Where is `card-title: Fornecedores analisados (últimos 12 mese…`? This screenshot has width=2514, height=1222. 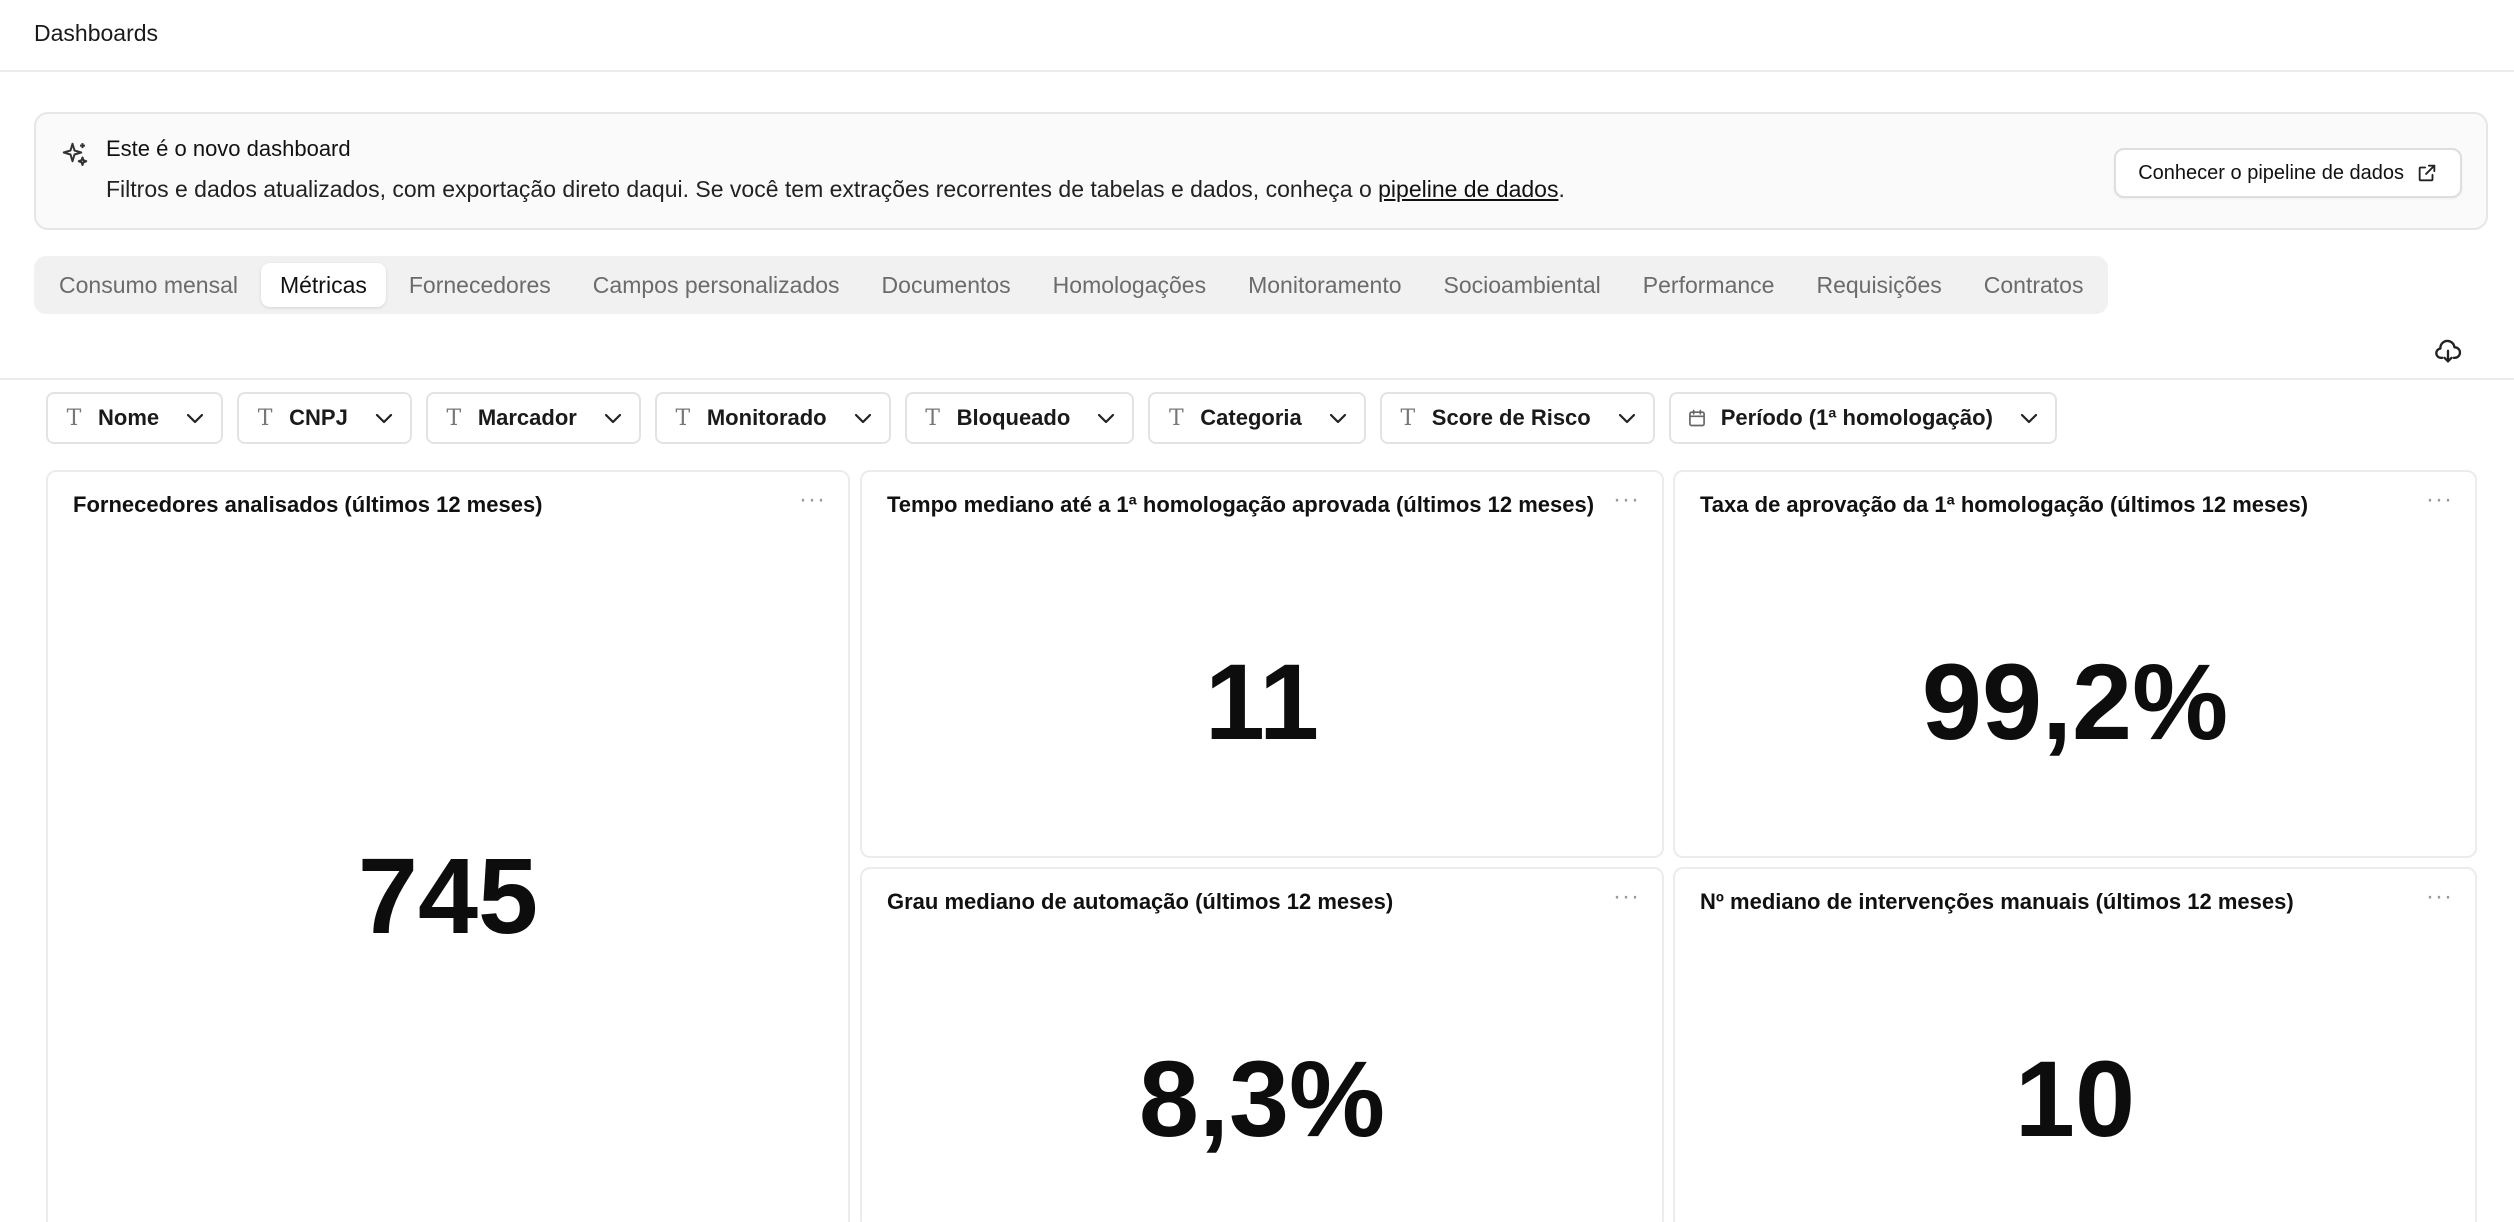
card-title: Fornecedores analisados (últimos 12 mese… is located at coordinates (308, 504).